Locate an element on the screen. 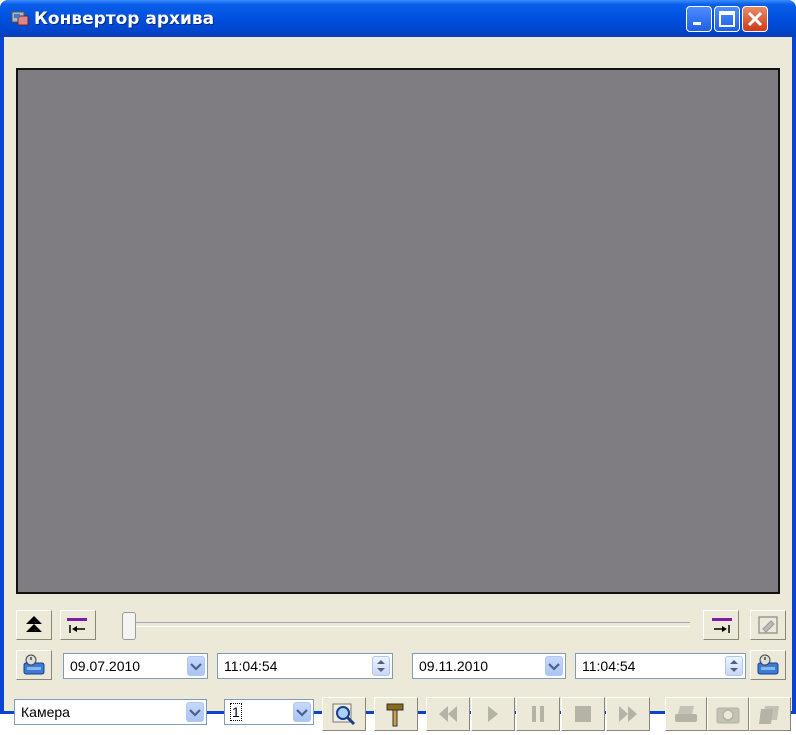 This screenshot has height=735, width=796. calendar-end-button is located at coordinates (768, 665).